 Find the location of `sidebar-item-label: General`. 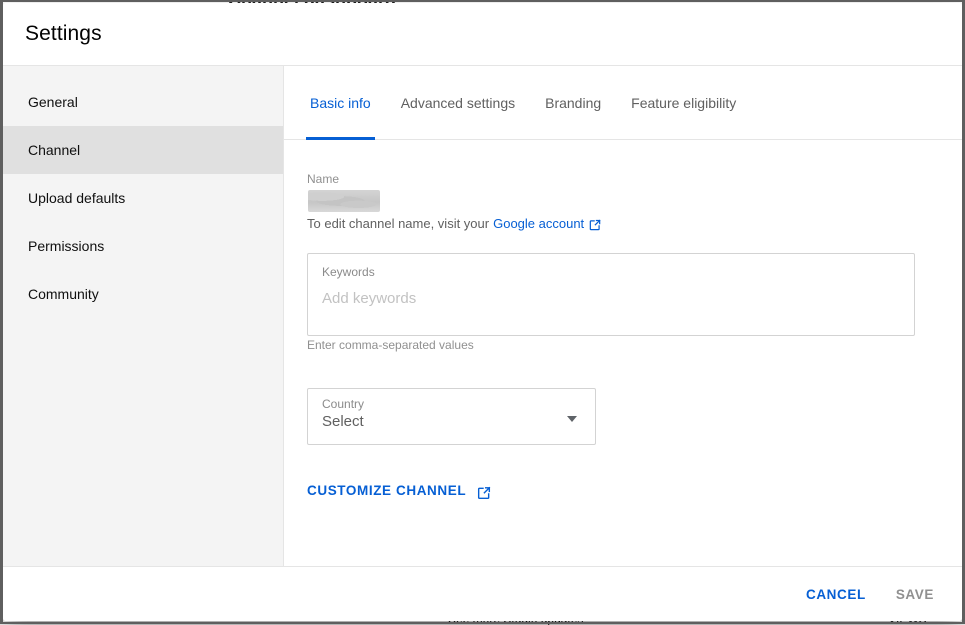

sidebar-item-label: General is located at coordinates (53, 102).